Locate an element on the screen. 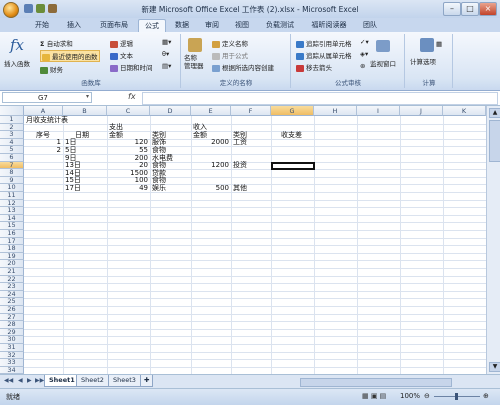 Image resolution: width=500 pixels, height=405 pixels. cell-b3: 日期 is located at coordinates (82, 135).